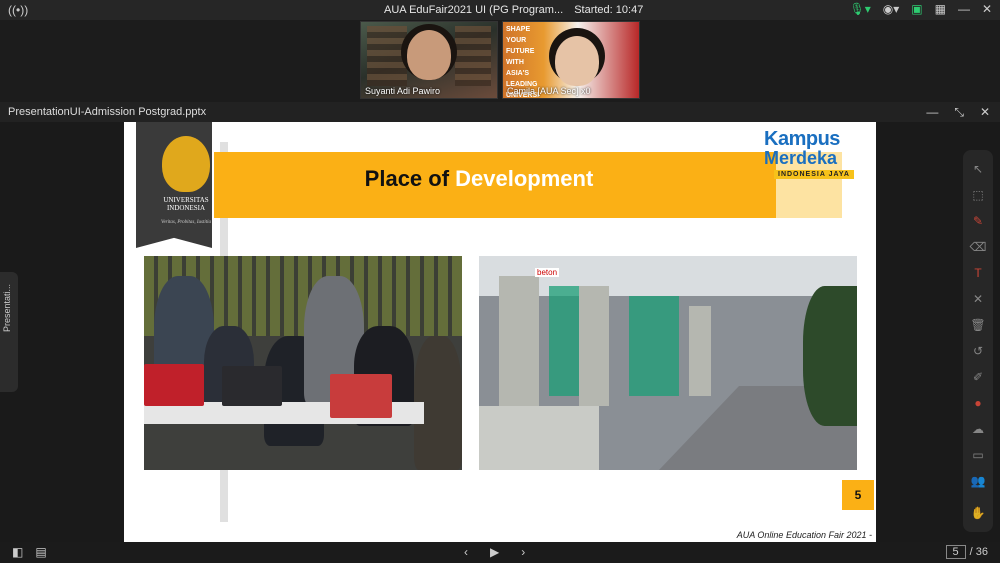 Image resolution: width=1000 pixels, height=563 pixels. Describe the element at coordinates (186, 204) in the screenshot. I see `university-name: UNIVERSITAS INDONESIA` at that location.